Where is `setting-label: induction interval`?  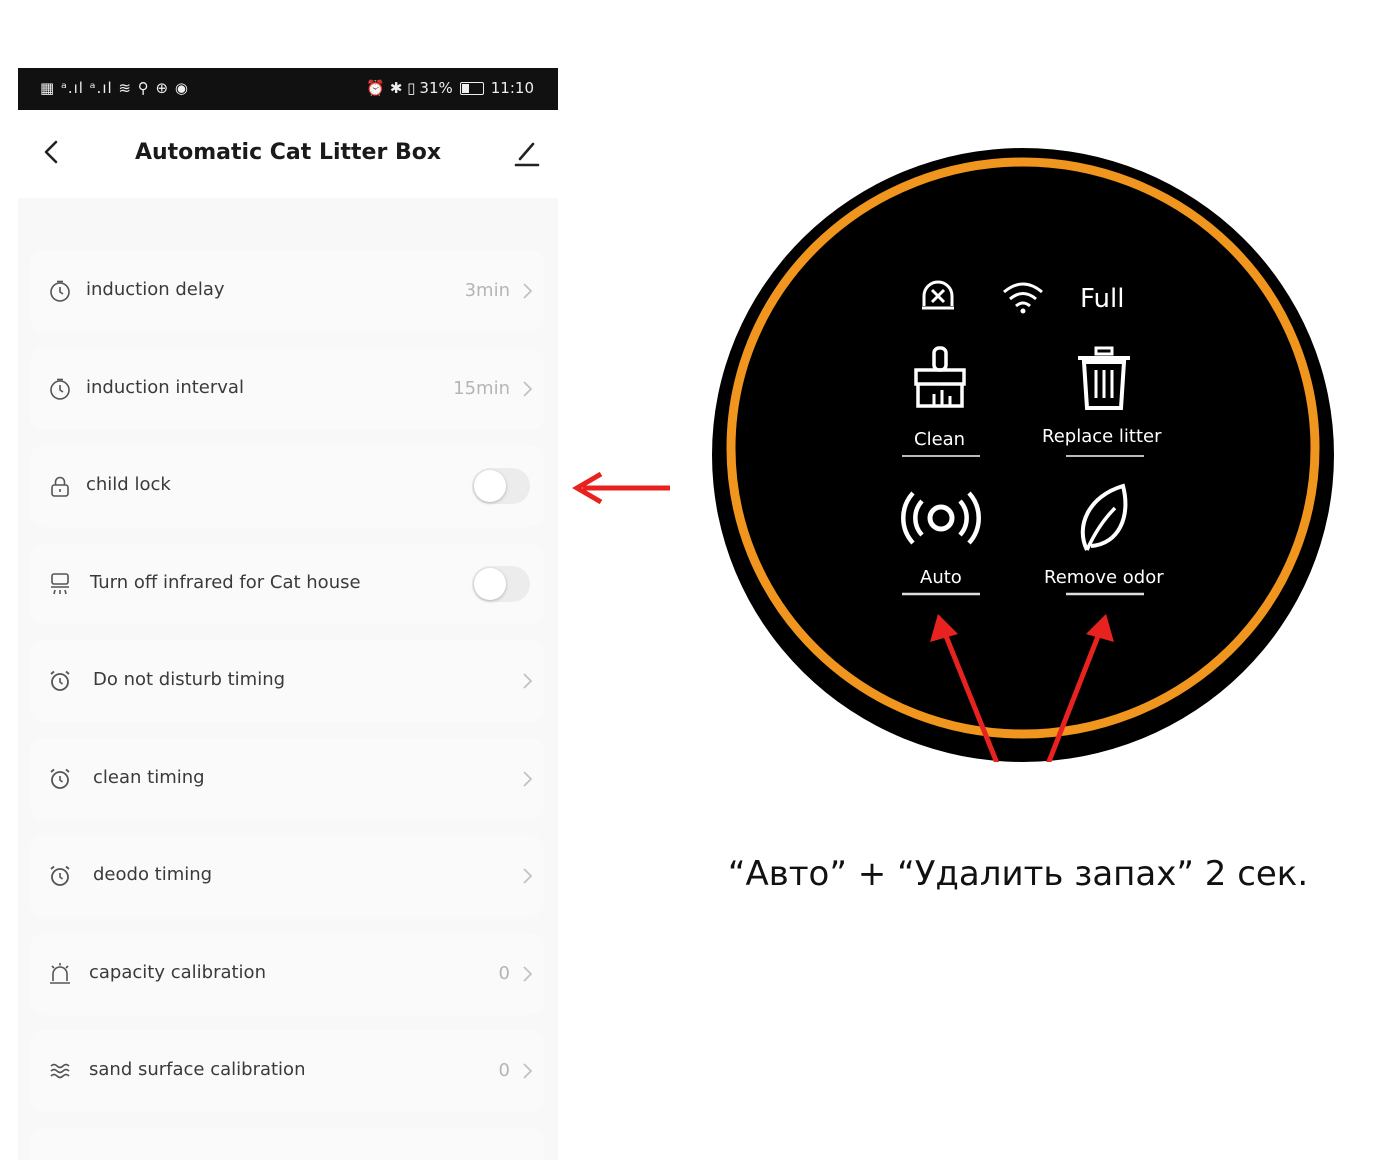 setting-label: induction interval is located at coordinates (165, 387).